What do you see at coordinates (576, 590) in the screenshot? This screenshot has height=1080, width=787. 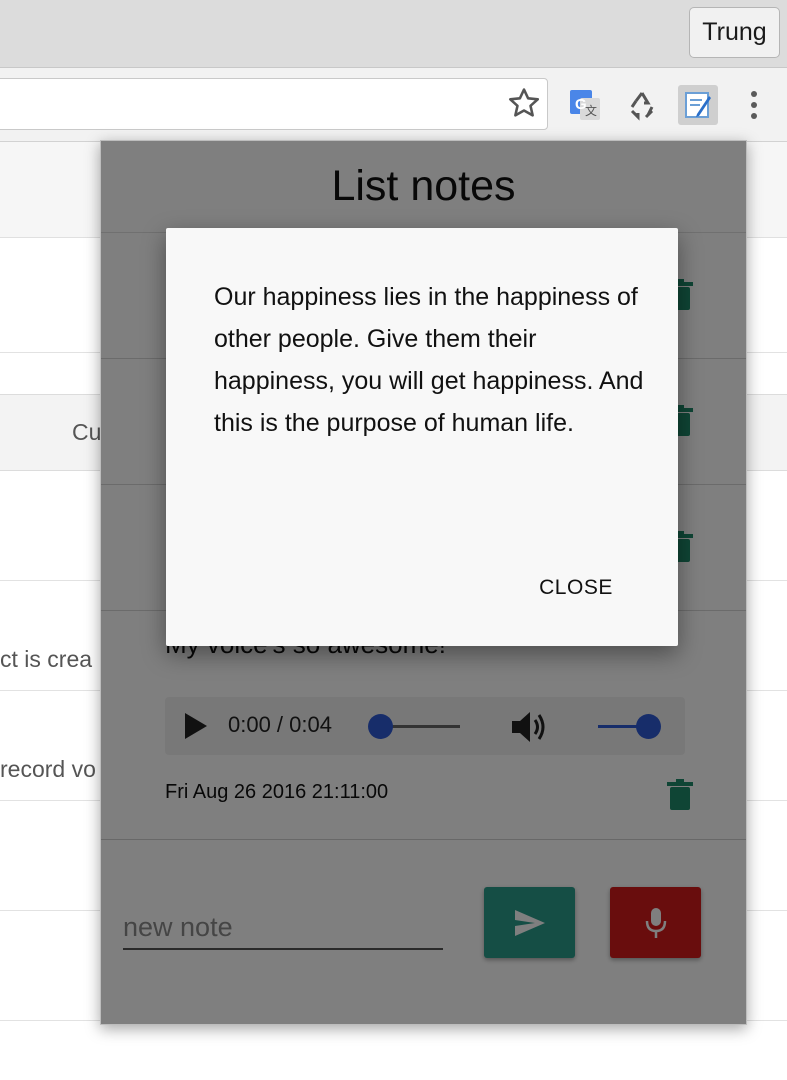 I see `close-button: CLOSE` at bounding box center [576, 590].